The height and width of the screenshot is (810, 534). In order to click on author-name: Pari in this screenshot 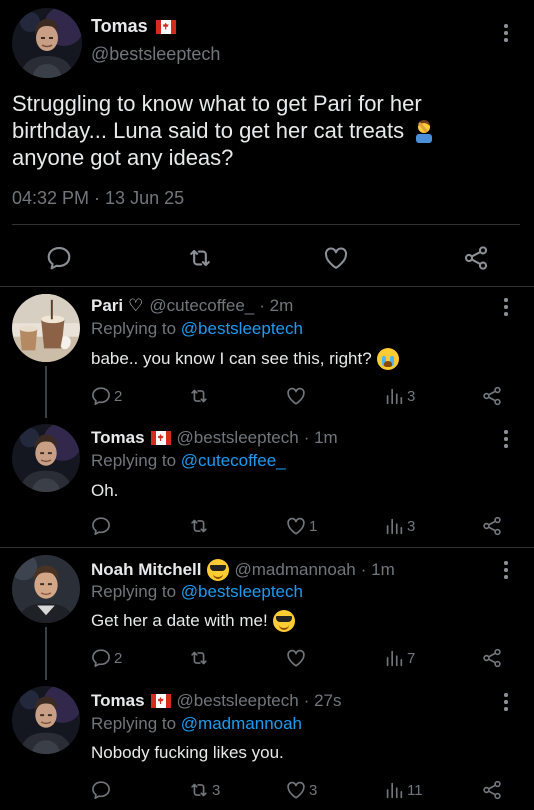, I will do `click(107, 306)`.